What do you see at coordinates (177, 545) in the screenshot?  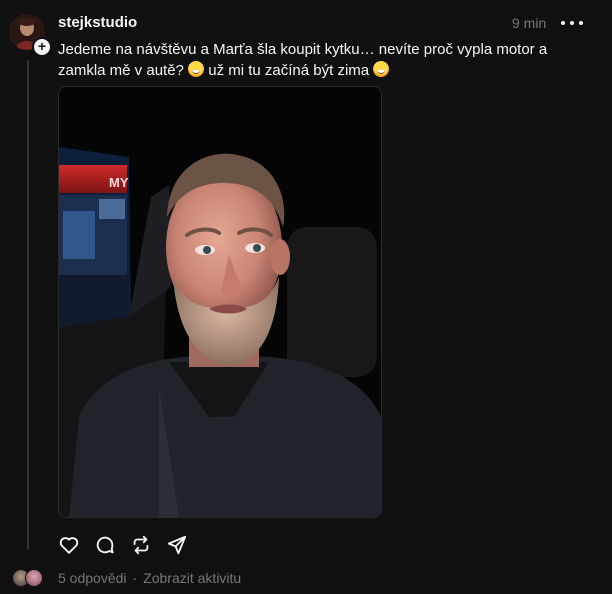 I see `share-icon` at bounding box center [177, 545].